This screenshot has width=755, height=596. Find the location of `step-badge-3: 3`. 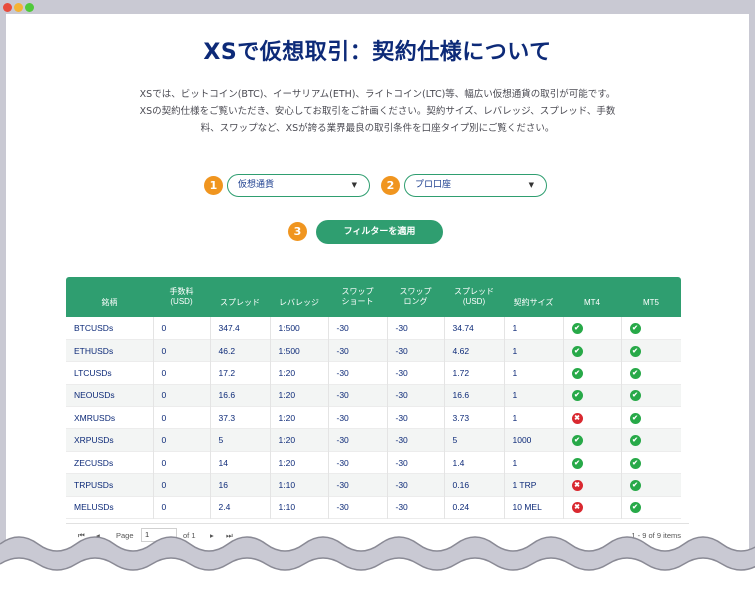

step-badge-3: 3 is located at coordinates (297, 231).